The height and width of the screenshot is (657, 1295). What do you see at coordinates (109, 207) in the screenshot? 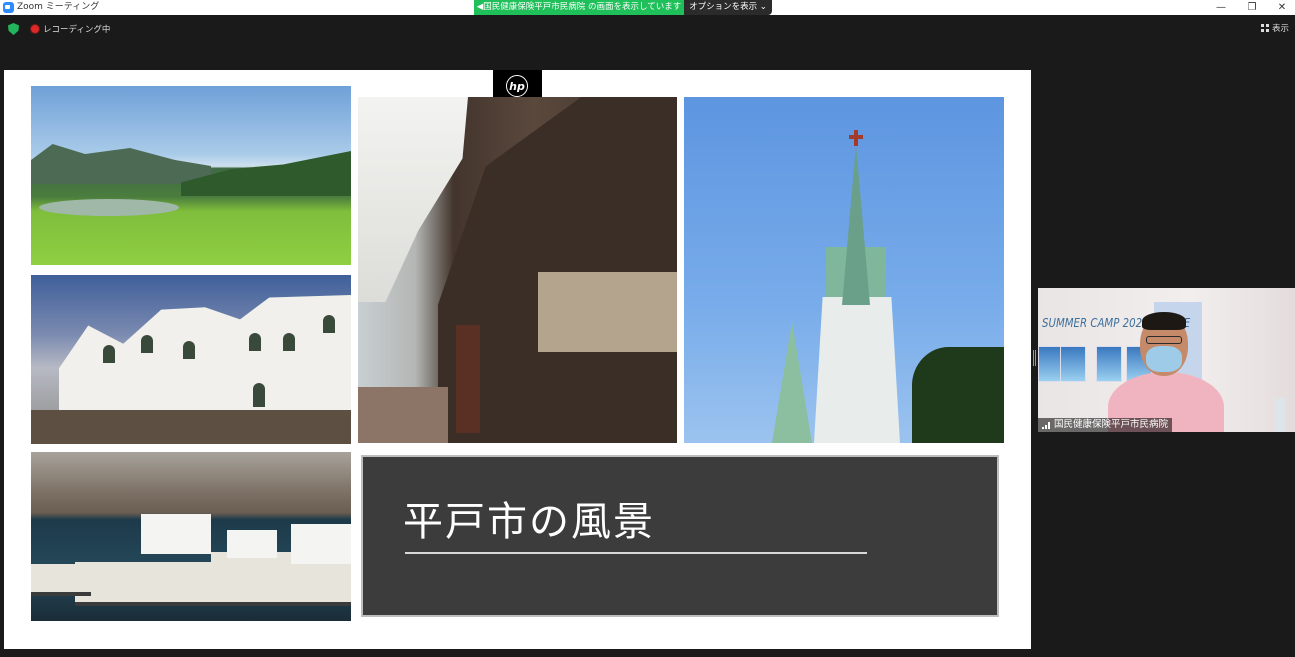
I see `pond-shape` at bounding box center [109, 207].